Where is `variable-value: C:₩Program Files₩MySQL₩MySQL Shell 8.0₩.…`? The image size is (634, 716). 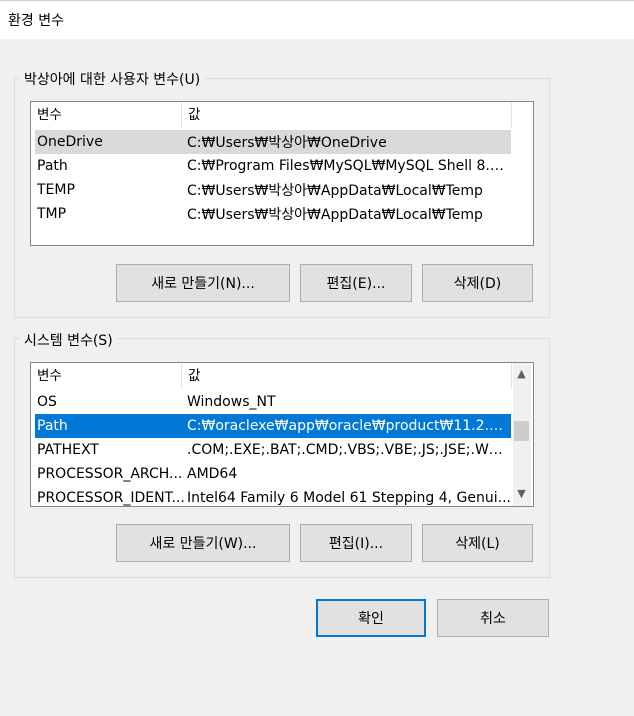
variable-value: C:₩Program Files₩MySQL₩MySQL Shell 8.0₩.… is located at coordinates (349, 166).